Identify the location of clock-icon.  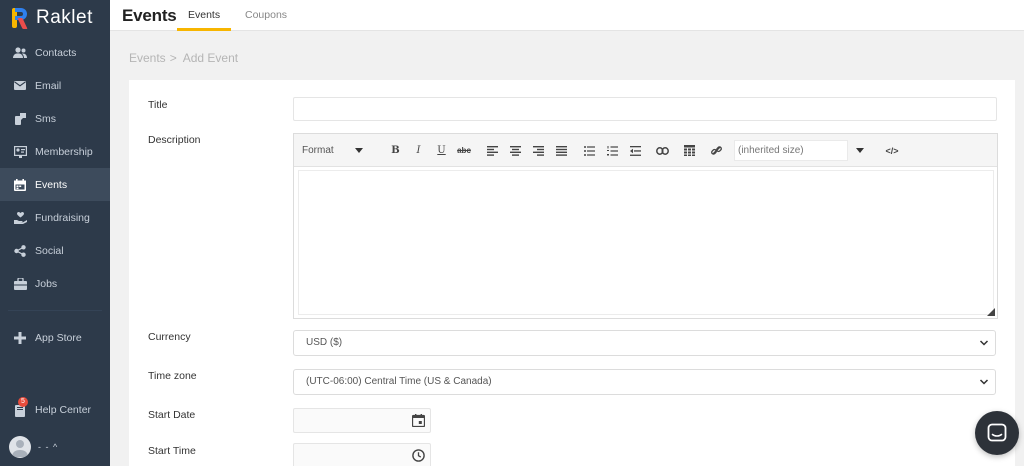
(418, 455).